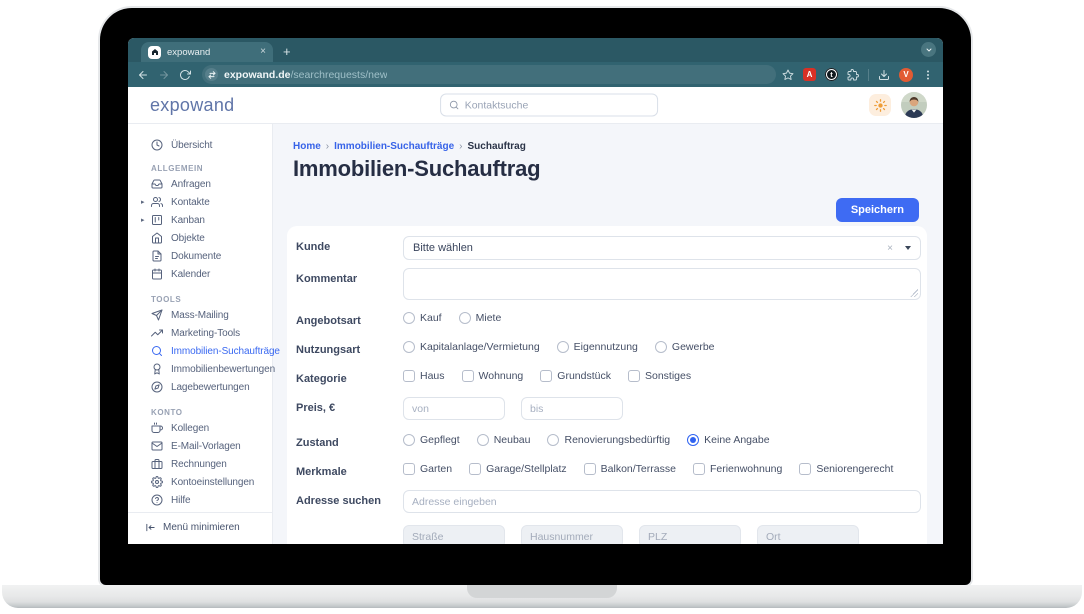 Image resolution: width=1084 pixels, height=614 pixels. What do you see at coordinates (684, 347) in the screenshot?
I see `radio-gewerbe: Gewerbe` at bounding box center [684, 347].